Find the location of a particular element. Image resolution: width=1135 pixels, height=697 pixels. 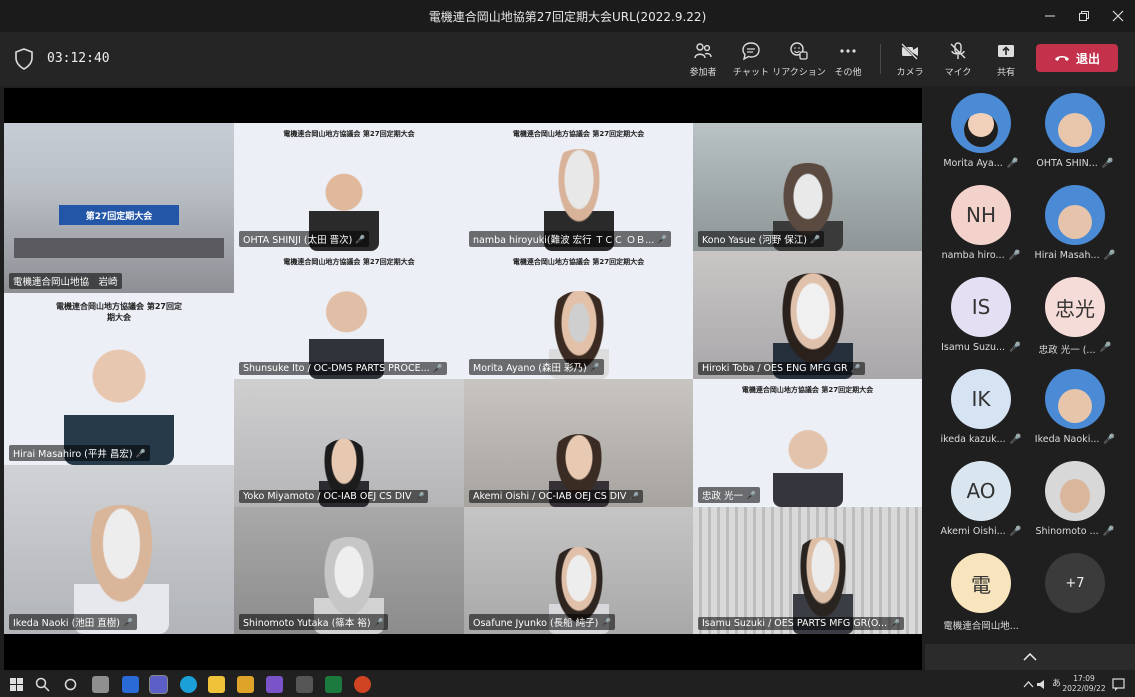

video-tile: 電機連合岡山地方協議会 第27回定期大会 忠政 光一 🎤 is located at coordinates (807, 443).